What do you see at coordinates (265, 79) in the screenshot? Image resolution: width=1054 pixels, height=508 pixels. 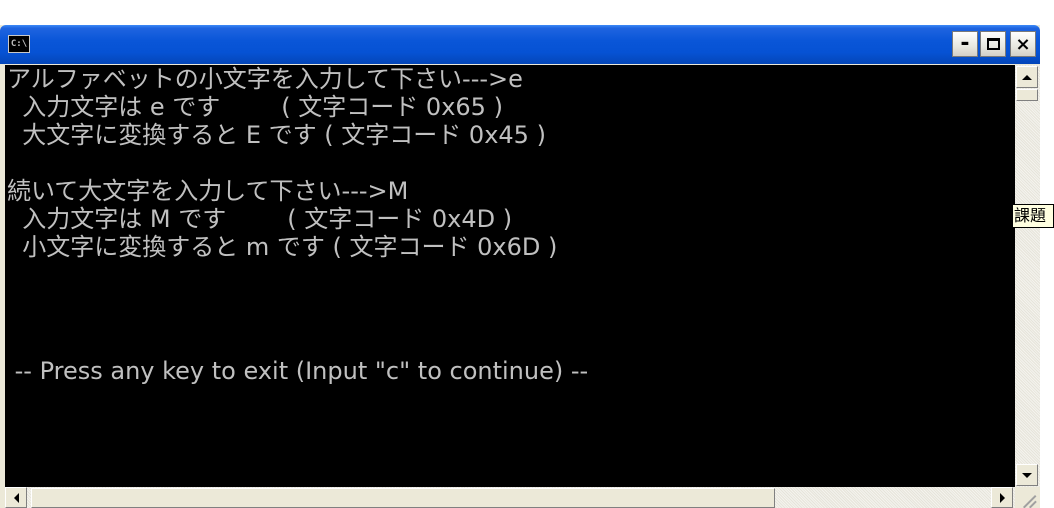 I see `console-line: アルファベットの小文字を入力して下さい--->e` at bounding box center [265, 79].